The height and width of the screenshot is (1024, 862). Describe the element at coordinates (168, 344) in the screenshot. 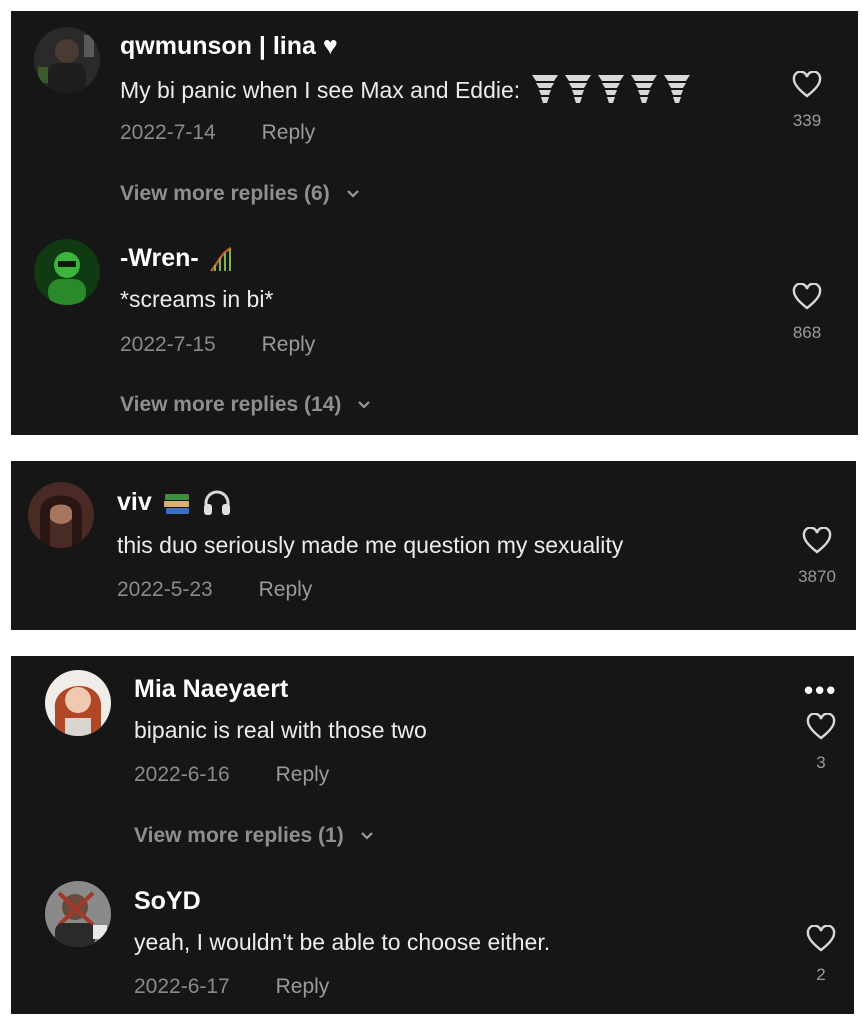

I see `comment-date: 2022-7-15` at that location.